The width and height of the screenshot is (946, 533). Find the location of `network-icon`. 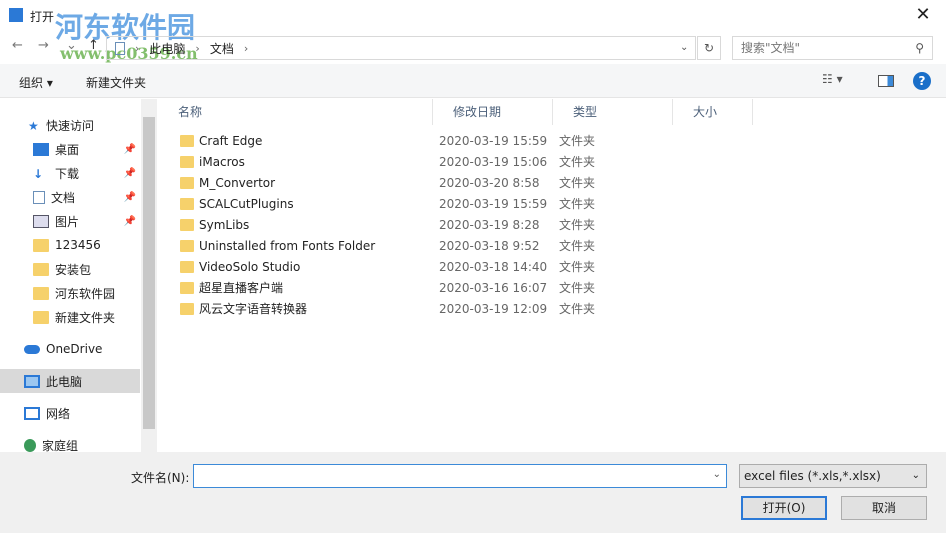

network-icon is located at coordinates (32, 413).